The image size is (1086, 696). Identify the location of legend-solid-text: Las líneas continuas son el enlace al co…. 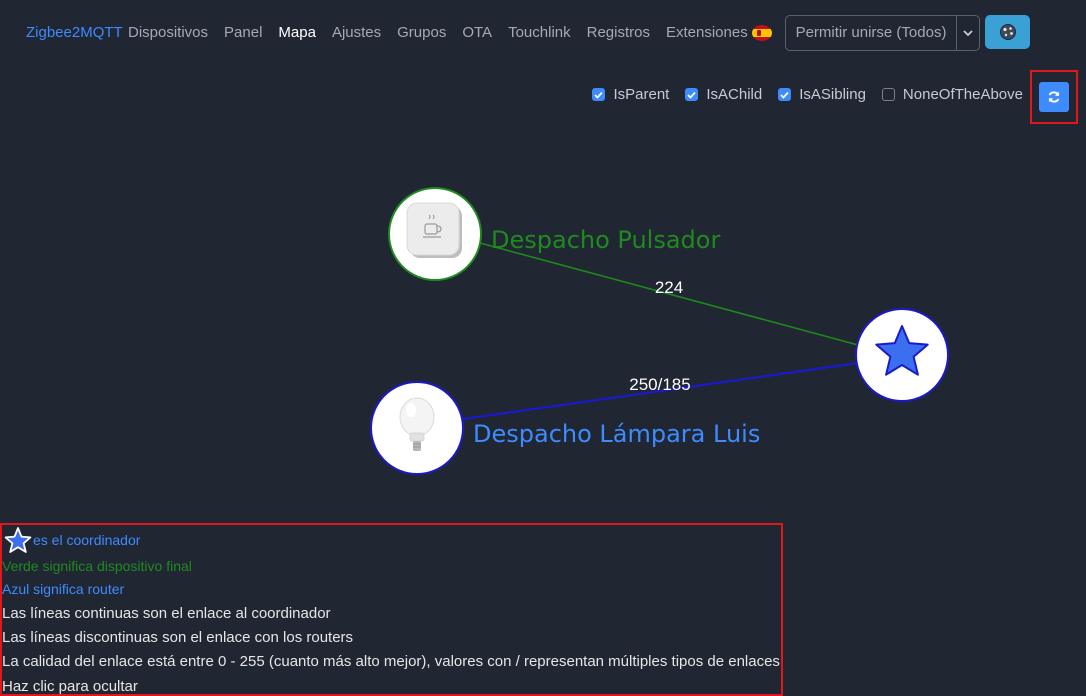
(166, 613).